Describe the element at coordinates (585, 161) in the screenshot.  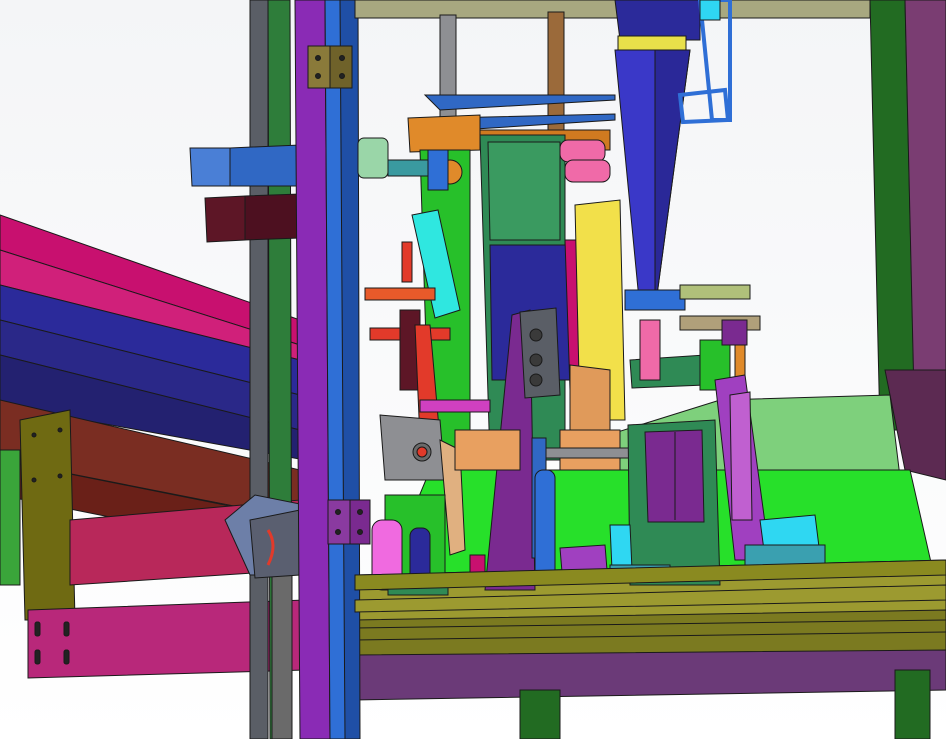
I see `pink-rollers` at that location.